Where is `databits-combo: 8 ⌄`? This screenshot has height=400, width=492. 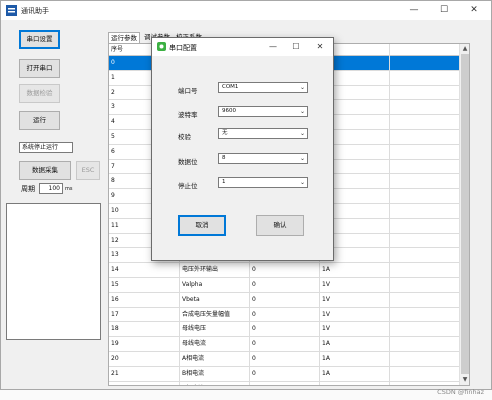
databits-combo: 8 ⌄ is located at coordinates (263, 158).